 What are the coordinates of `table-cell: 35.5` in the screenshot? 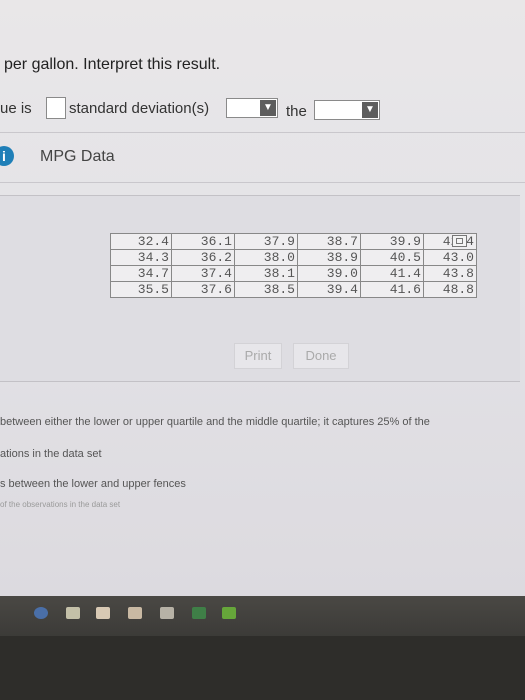 It's located at (141, 289).